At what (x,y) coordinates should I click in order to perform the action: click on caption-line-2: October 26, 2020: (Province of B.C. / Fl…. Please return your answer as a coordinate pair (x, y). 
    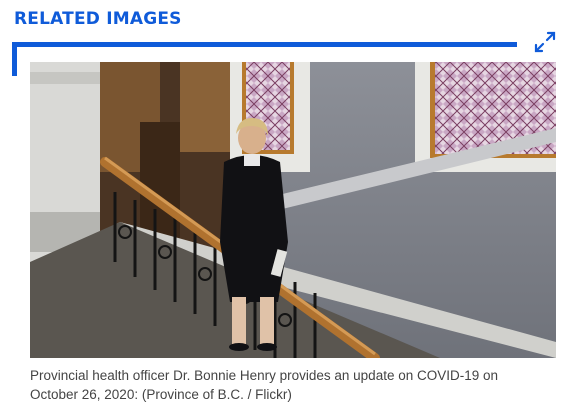
    Looking at the image, I should click on (161, 394).